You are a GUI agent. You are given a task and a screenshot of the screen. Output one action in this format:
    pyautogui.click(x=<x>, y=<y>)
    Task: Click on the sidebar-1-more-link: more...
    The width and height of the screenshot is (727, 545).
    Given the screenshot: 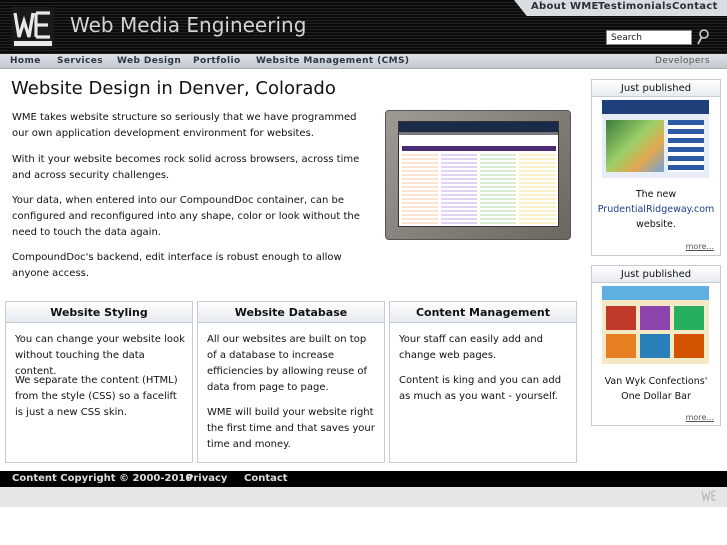 What is the action you would take?
    pyautogui.click(x=700, y=246)
    